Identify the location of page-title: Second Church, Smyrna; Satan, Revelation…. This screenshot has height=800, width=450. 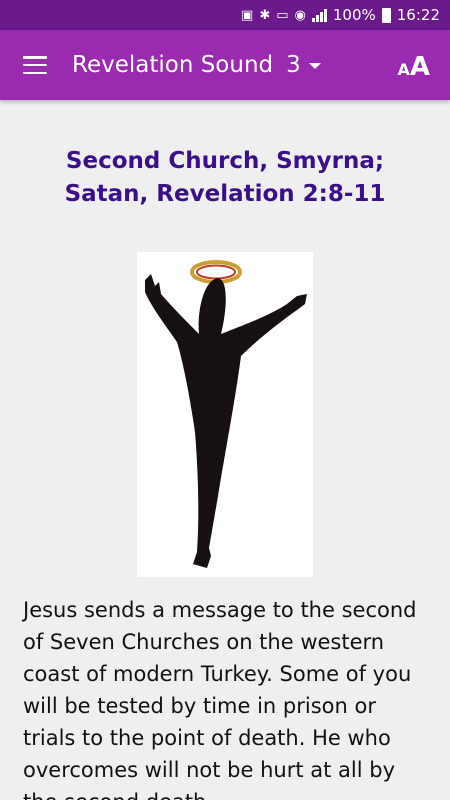
(225, 177).